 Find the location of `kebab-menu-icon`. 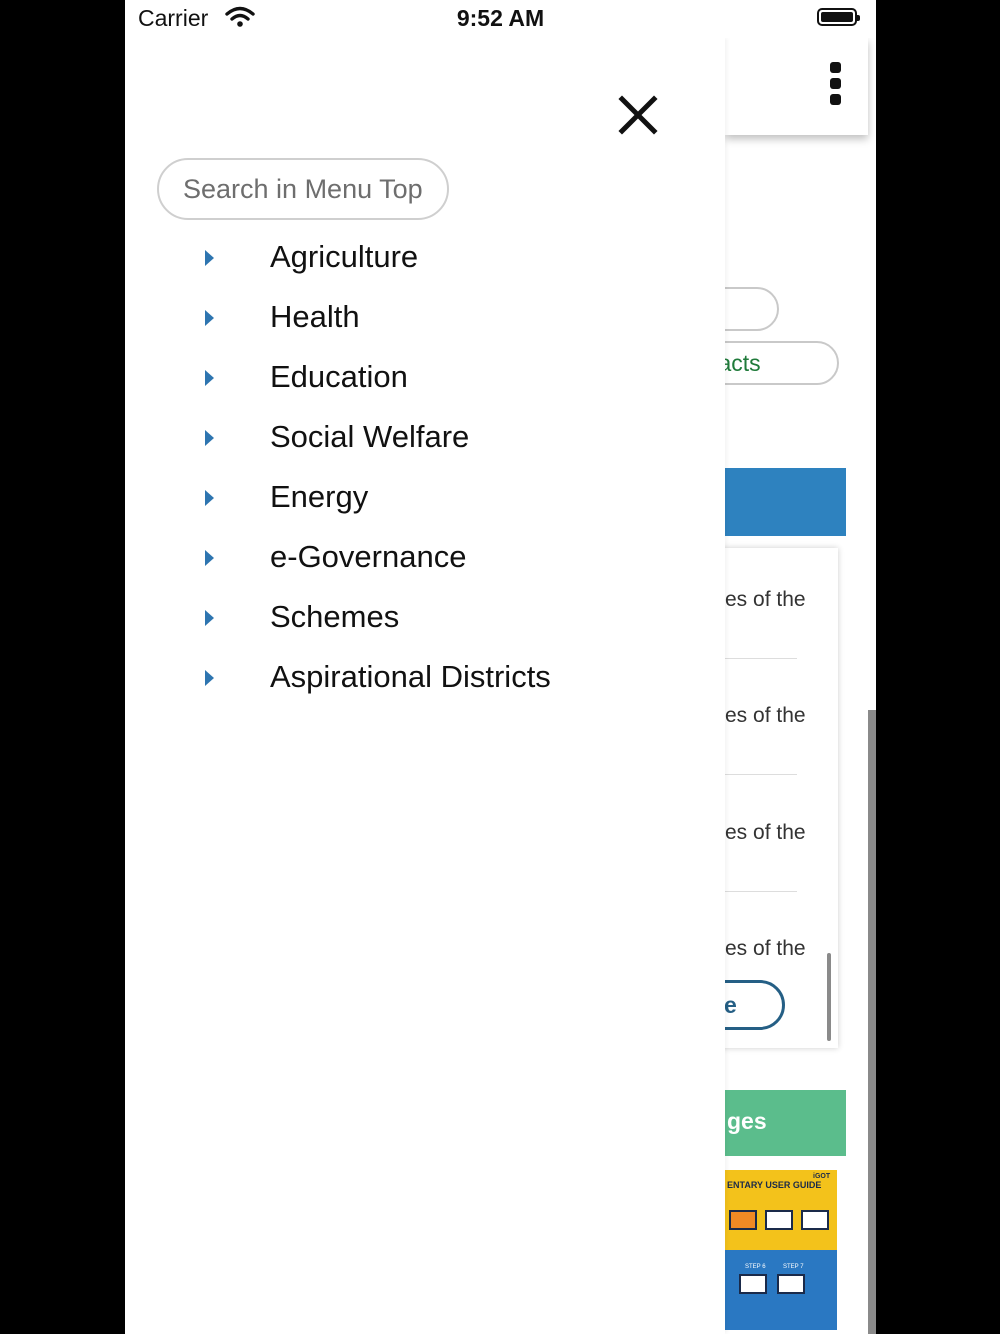

kebab-menu-icon is located at coordinates (836, 84).